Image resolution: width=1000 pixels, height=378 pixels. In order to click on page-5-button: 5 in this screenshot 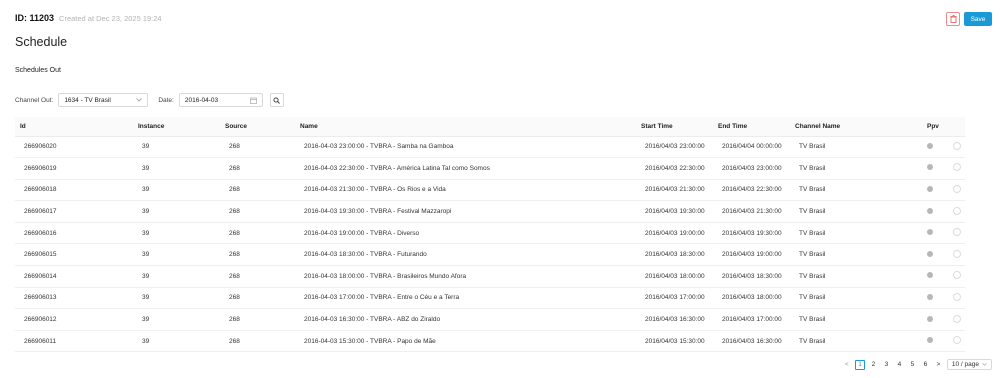, I will do `click(912, 365)`.